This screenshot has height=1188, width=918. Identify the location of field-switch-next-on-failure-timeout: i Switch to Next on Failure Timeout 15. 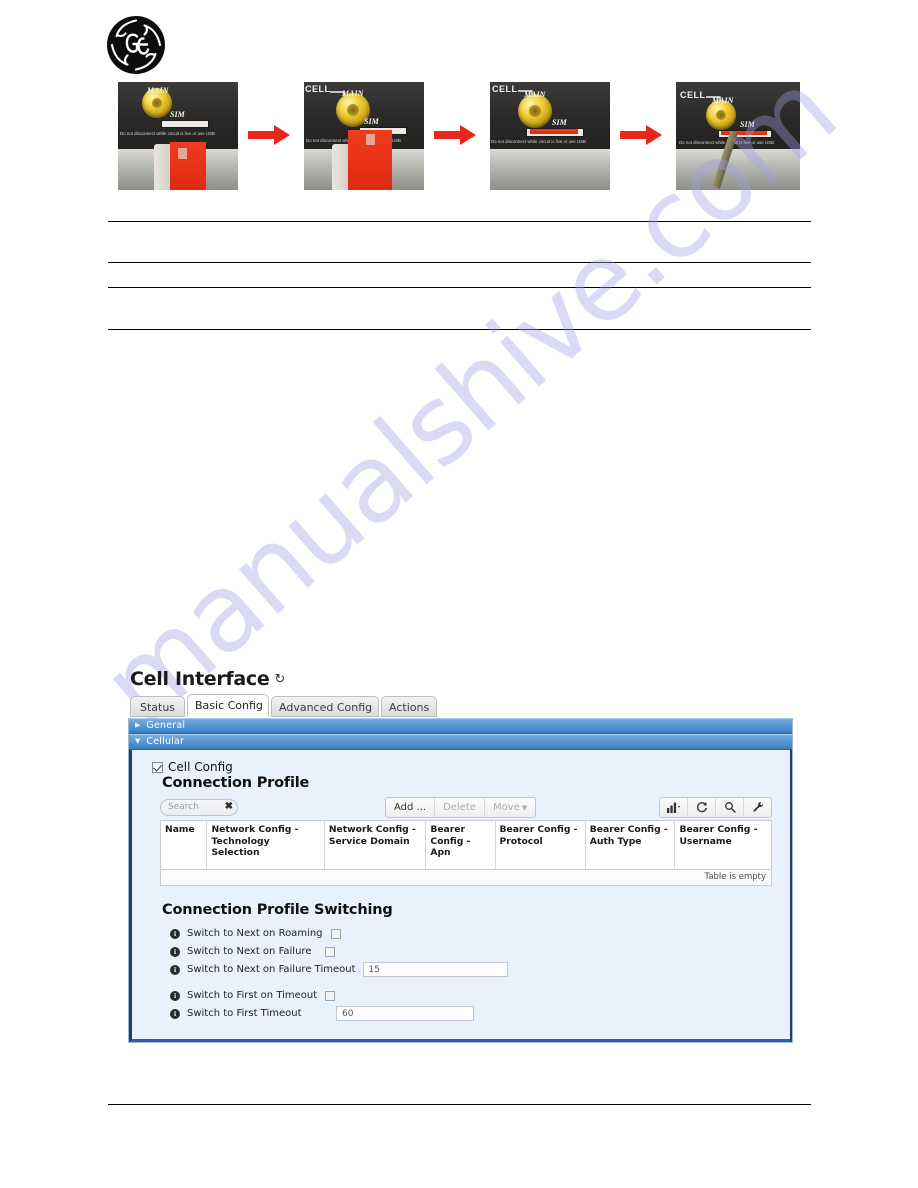
(480, 970).